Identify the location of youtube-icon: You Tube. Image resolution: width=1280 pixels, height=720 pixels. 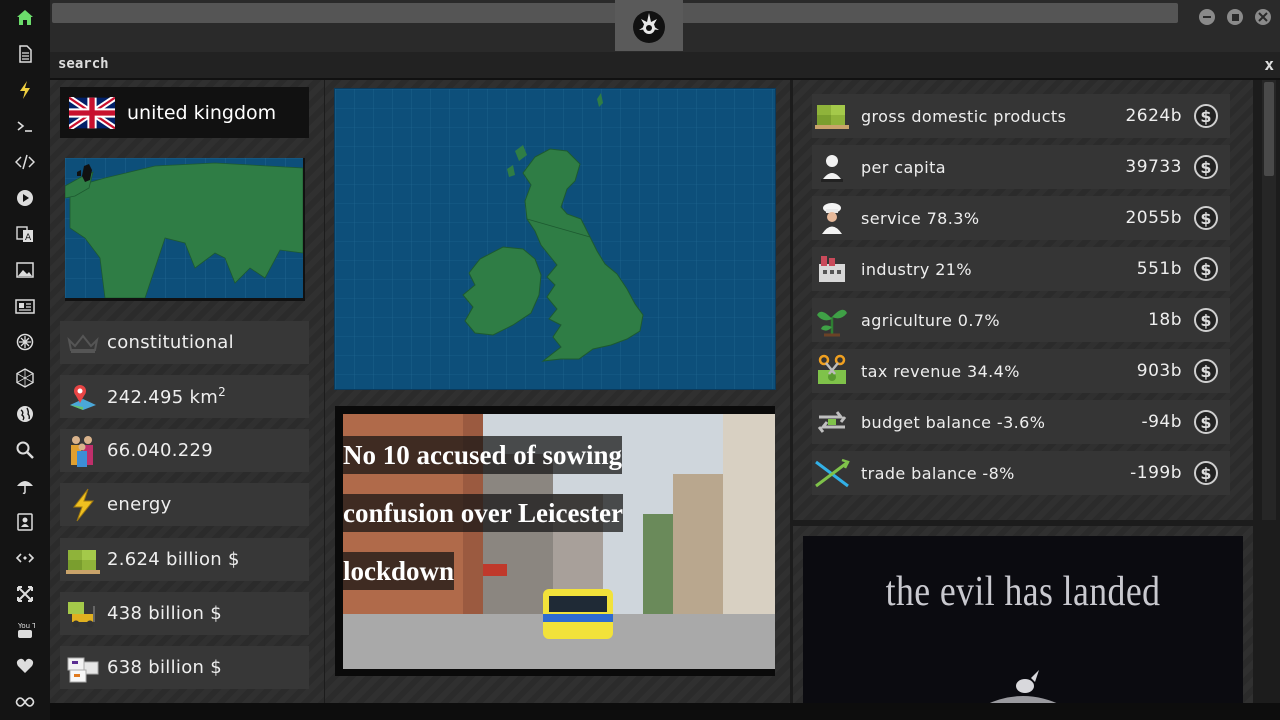
(25, 630).